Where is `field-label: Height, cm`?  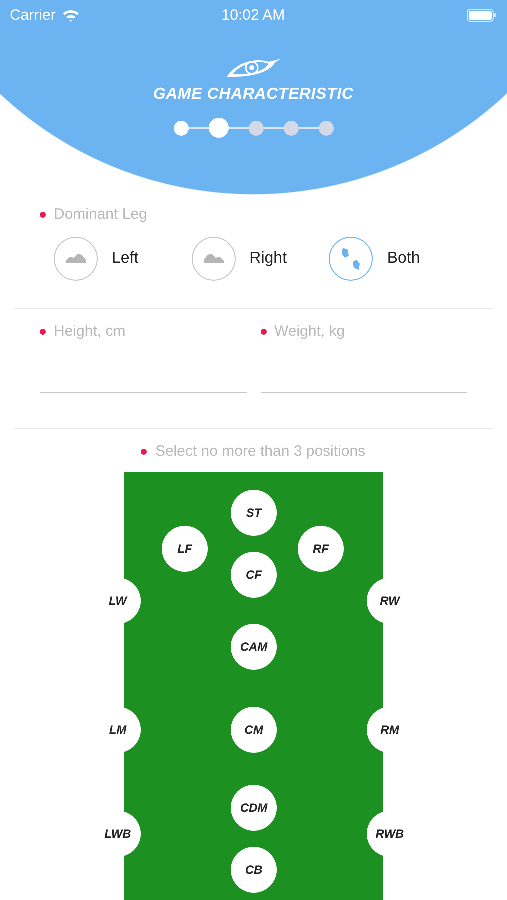 field-label: Height, cm is located at coordinates (90, 331).